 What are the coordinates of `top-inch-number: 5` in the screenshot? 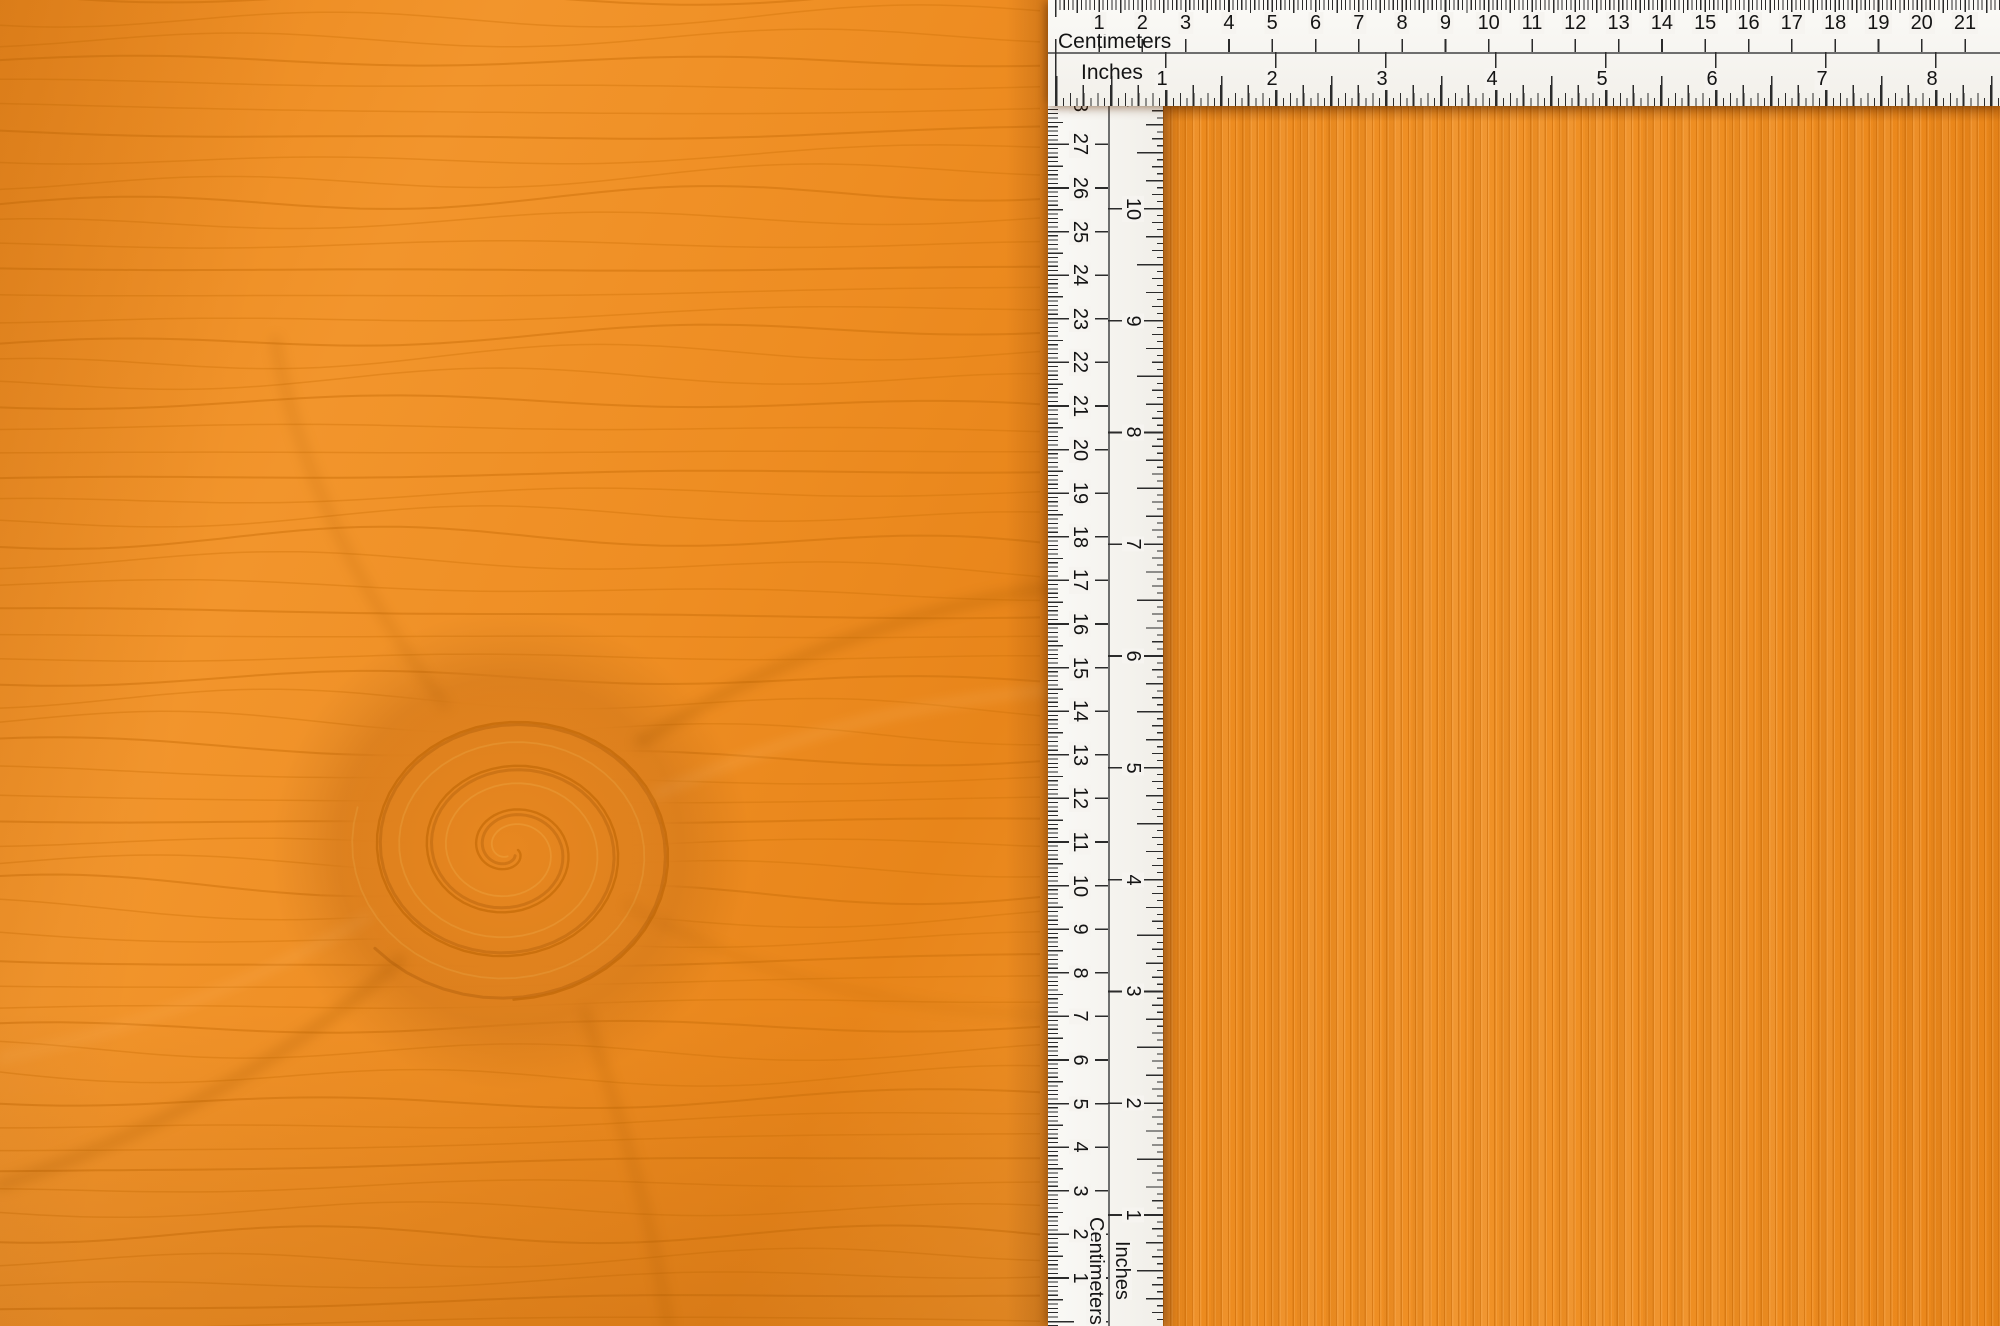 It's located at (1602, 79).